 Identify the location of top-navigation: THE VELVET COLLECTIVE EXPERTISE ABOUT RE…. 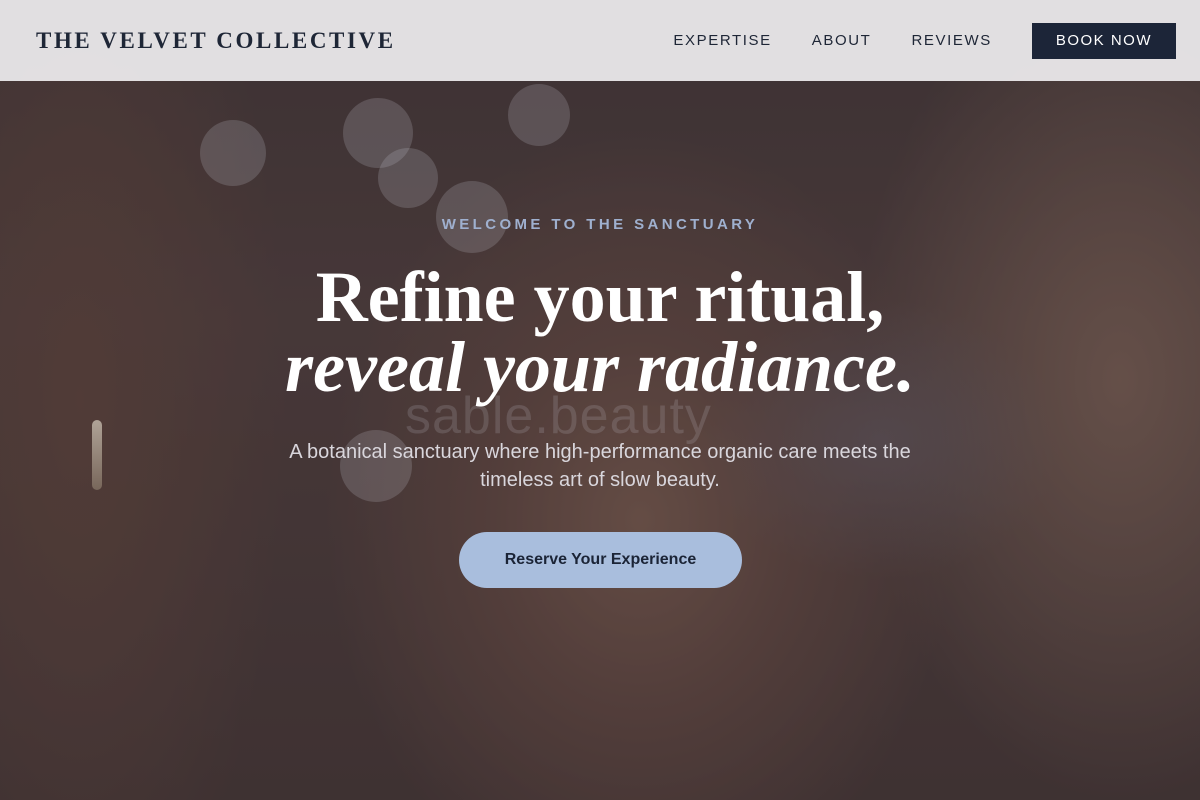
(600, 40).